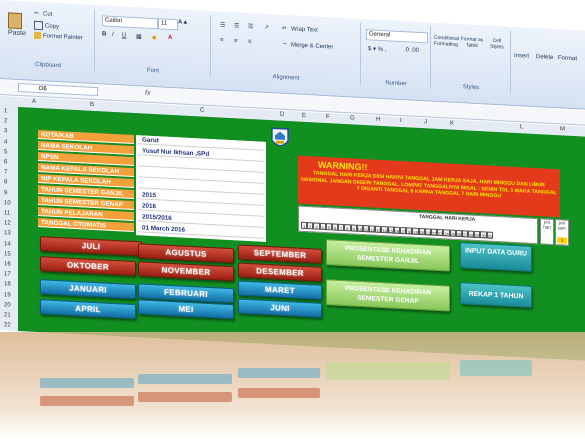 The width and height of the screenshot is (585, 439). What do you see at coordinates (471, 88) in the screenshot?
I see `styles-group-label: Styles` at bounding box center [471, 88].